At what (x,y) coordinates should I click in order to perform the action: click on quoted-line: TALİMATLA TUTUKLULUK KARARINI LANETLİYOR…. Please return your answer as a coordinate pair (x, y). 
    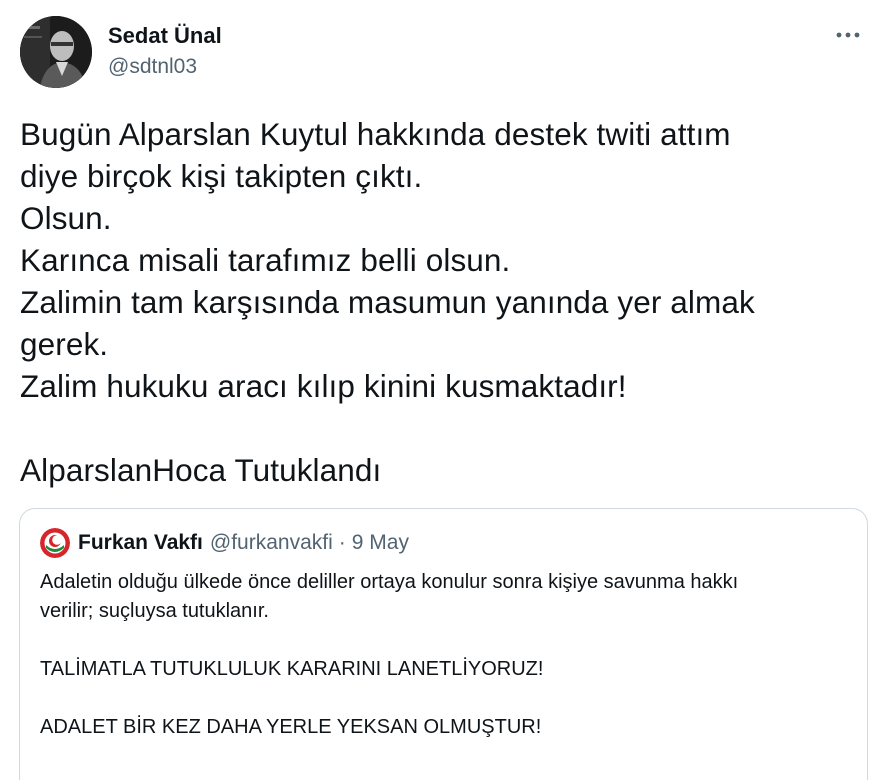
    Looking at the image, I should click on (292, 669).